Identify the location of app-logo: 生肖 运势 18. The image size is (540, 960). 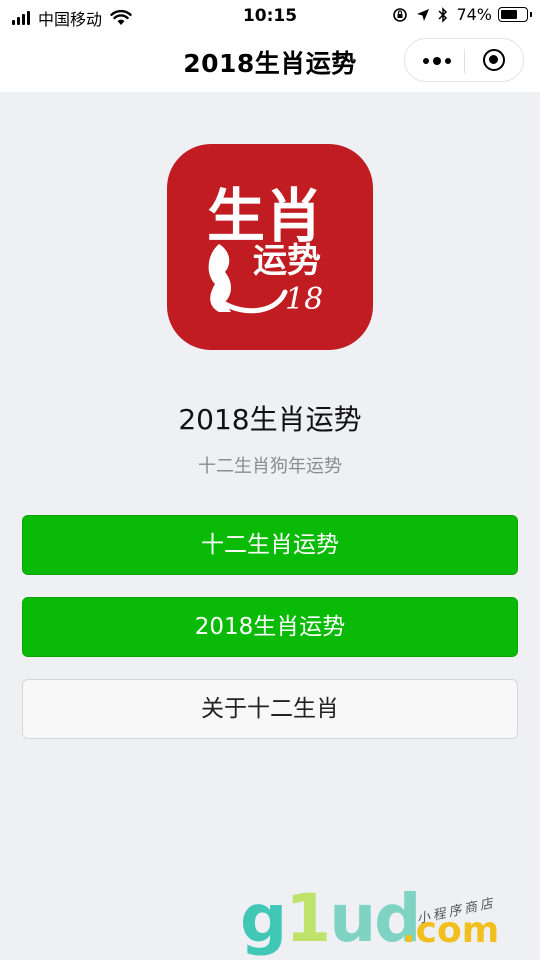
(270, 247).